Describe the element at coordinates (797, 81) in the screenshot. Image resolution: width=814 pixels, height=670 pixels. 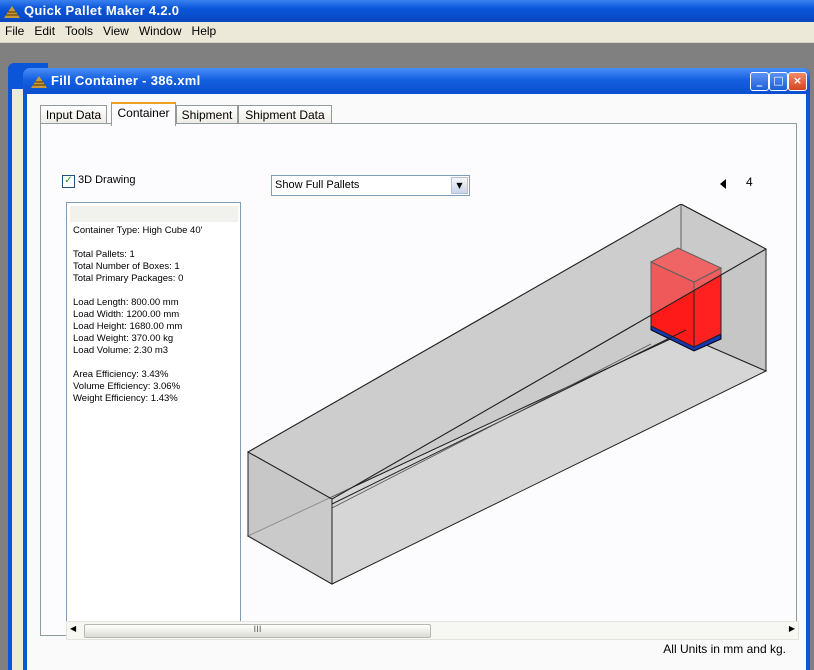
I see `close-button: ×` at that location.